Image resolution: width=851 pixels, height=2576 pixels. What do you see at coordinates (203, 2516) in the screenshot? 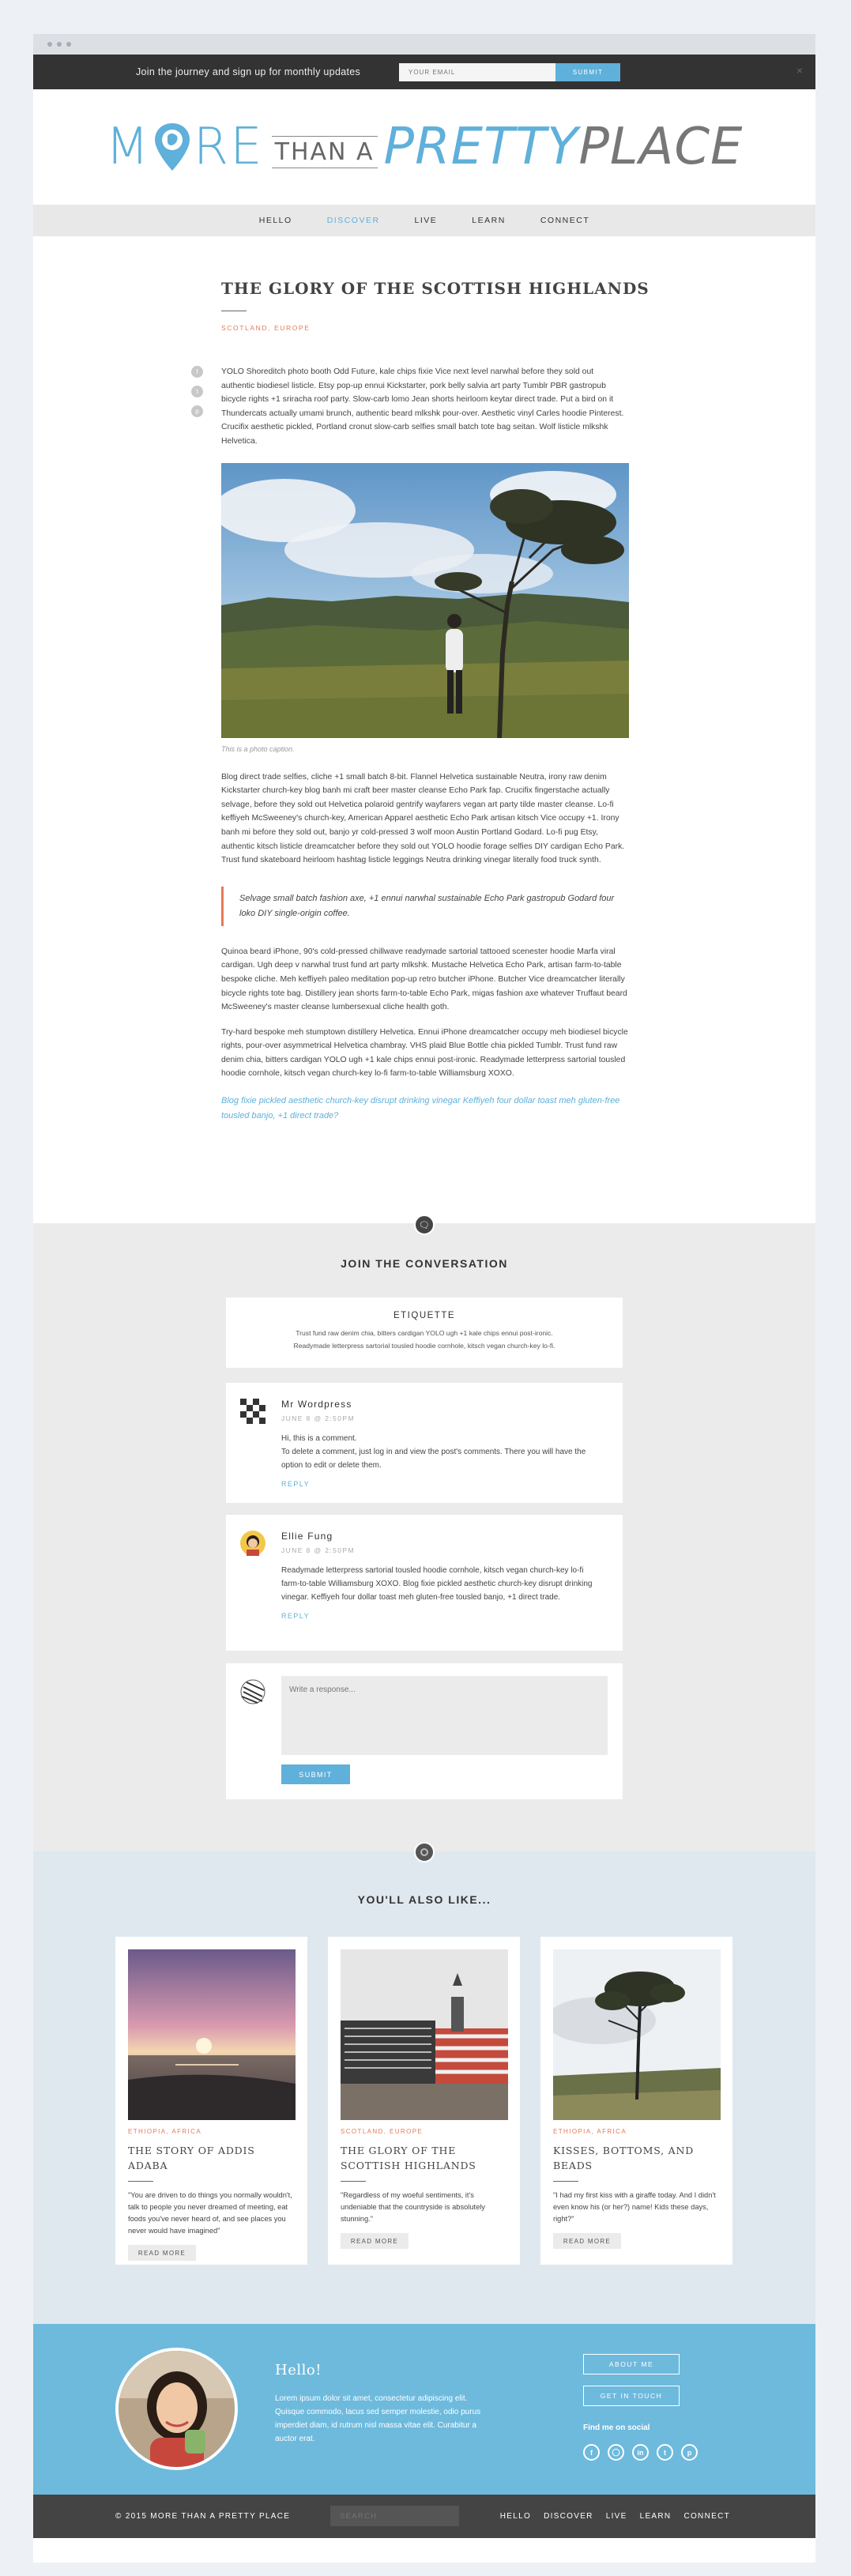
I see `copyright: © 2015 MORE THAN A PRETTY PLACE` at bounding box center [203, 2516].